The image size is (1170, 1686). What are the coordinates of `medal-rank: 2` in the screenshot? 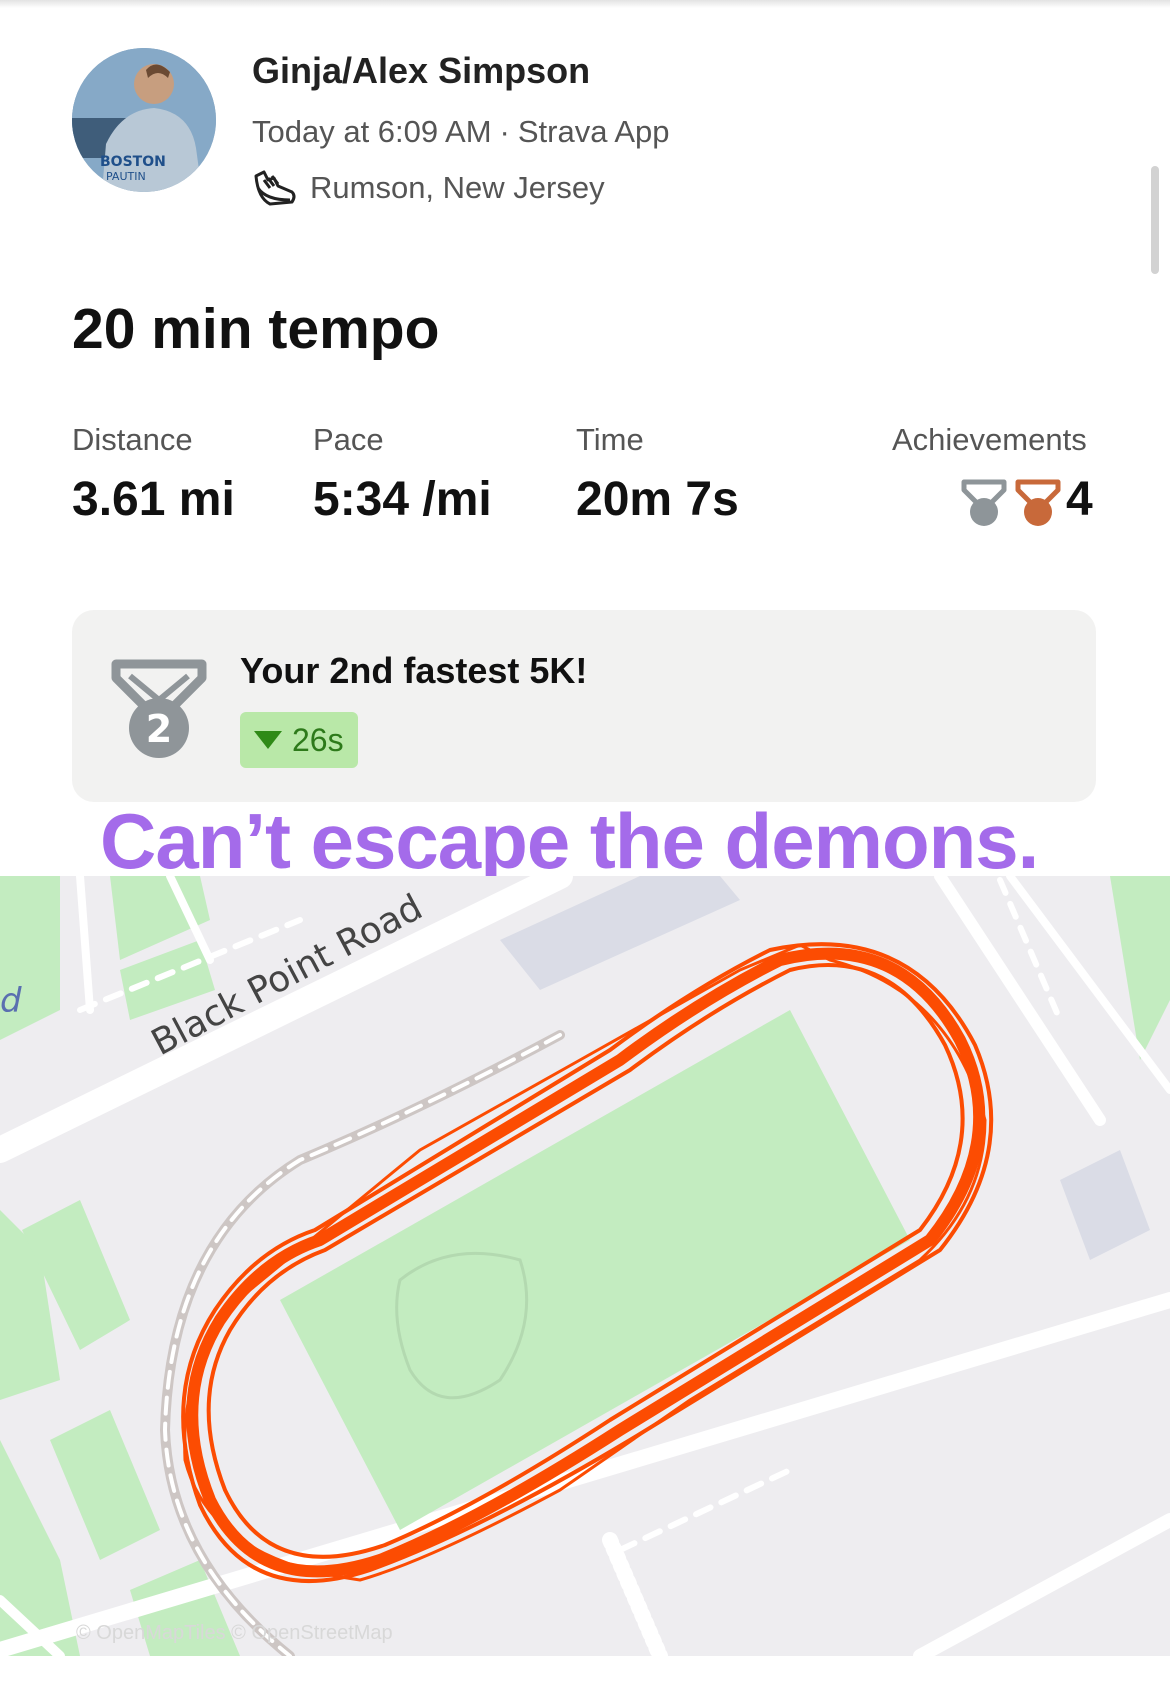 It's located at (159, 729).